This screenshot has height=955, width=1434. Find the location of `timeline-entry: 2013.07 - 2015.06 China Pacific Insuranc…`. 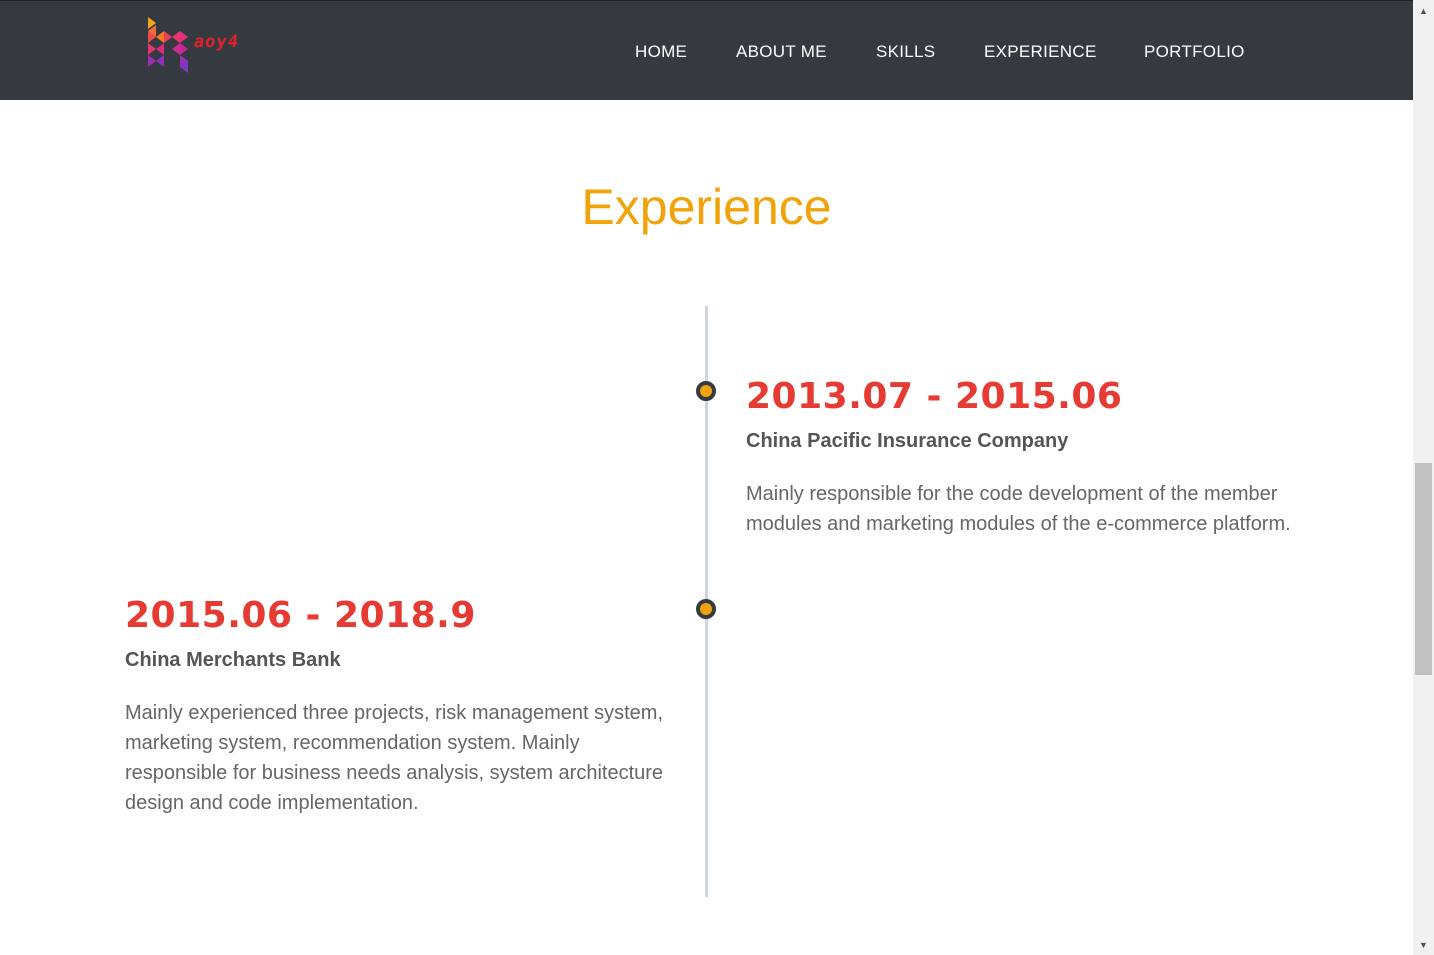

timeline-entry: 2013.07 - 2015.06 China Pacific Insuranc… is located at coordinates (1026, 457).